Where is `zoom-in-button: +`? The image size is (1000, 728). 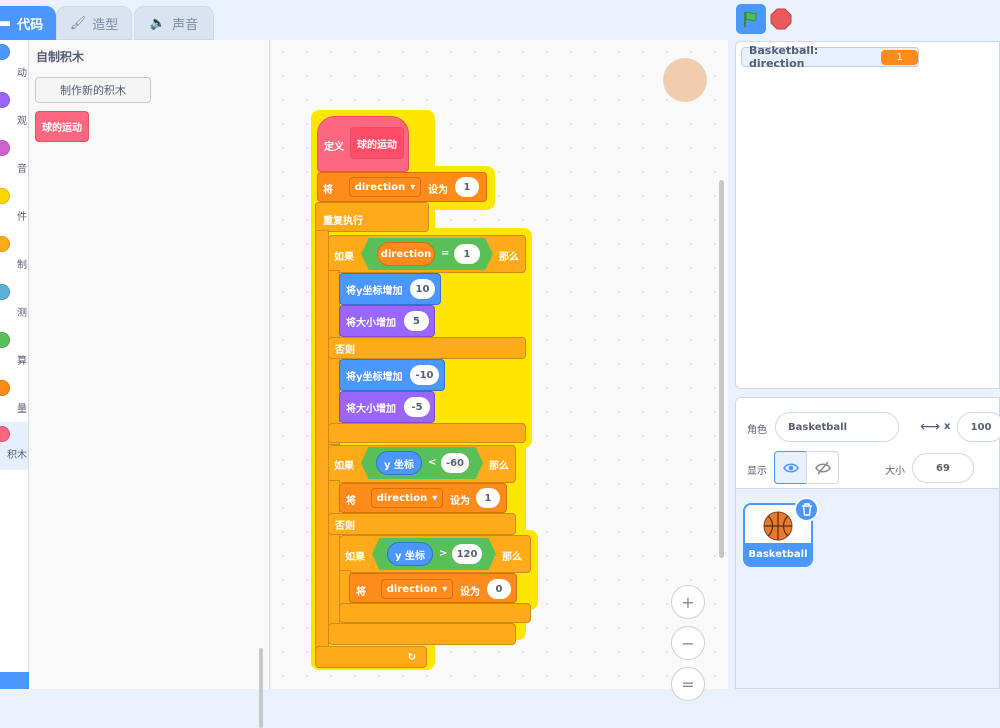
zoom-in-button: + is located at coordinates (688, 602).